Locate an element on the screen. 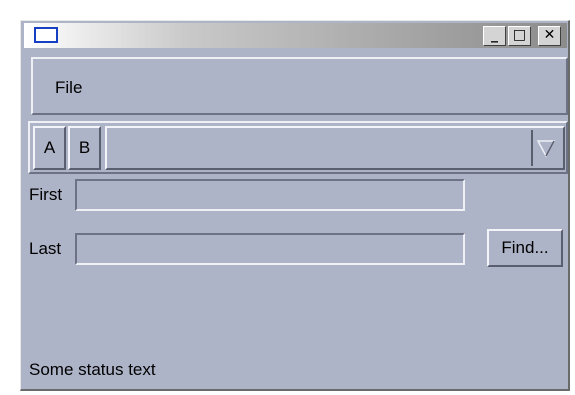 This screenshot has width=575, height=395. maximize-icon: □ is located at coordinates (519, 35).